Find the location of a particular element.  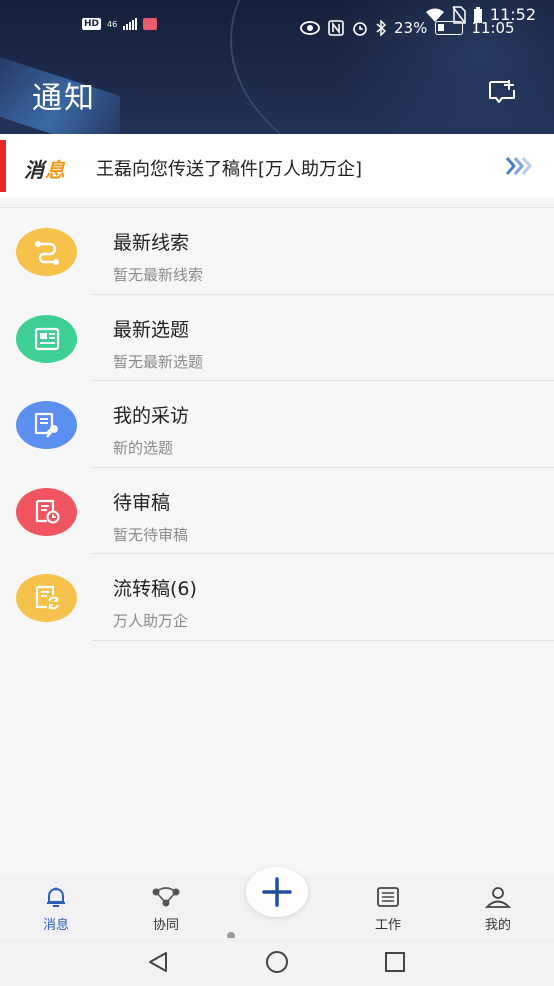

recents-icon is located at coordinates (395, 962).